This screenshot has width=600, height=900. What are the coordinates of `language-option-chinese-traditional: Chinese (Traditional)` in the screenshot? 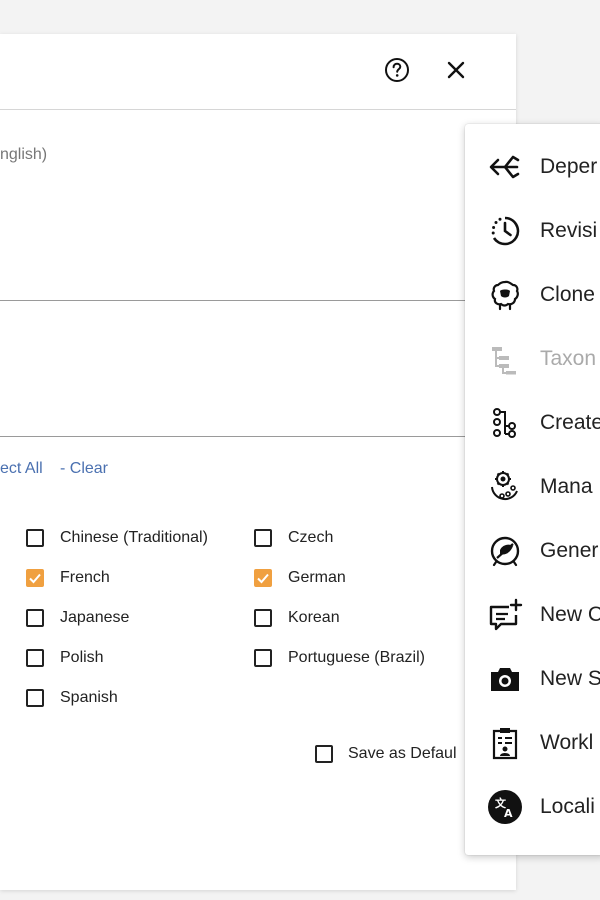 It's located at (117, 538).